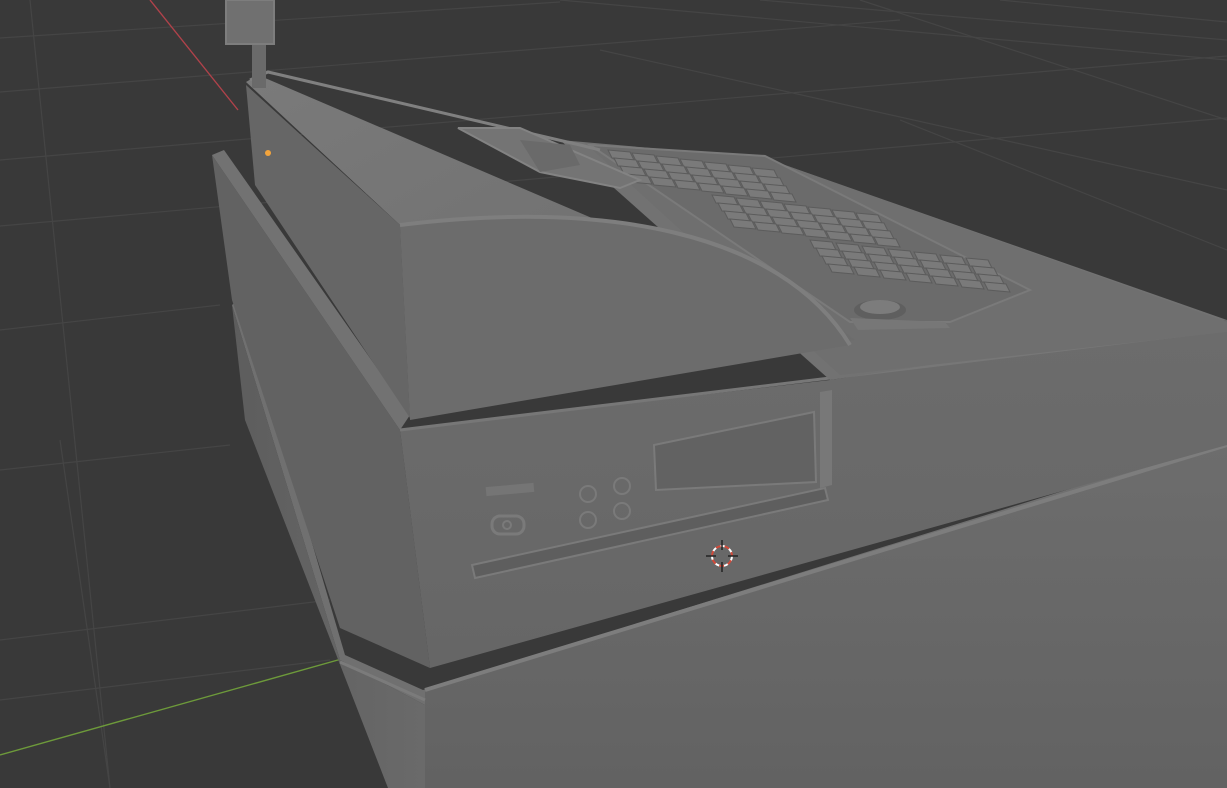 This screenshot has height=788, width=1227. Describe the element at coordinates (194, 55) in the screenshot. I see `x-axis-line` at that location.